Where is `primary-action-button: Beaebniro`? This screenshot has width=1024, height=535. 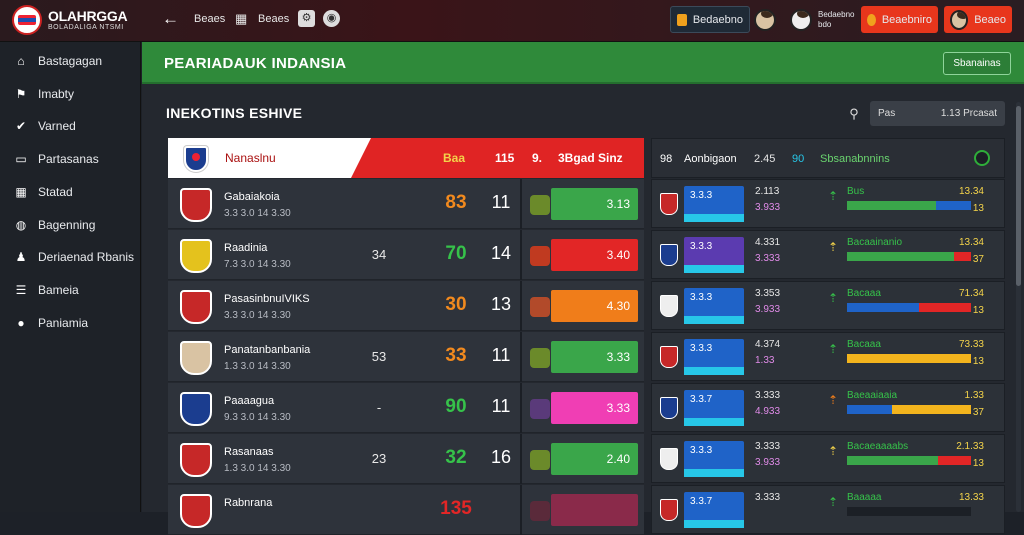 primary-action-button: Beaebniro is located at coordinates (899, 19).